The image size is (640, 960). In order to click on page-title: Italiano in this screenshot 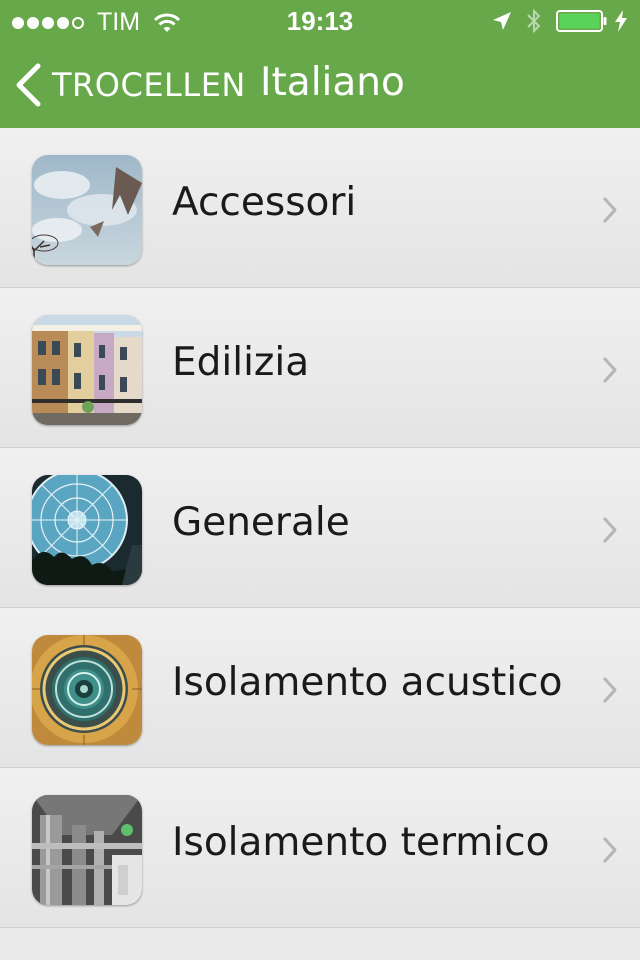, I will do `click(332, 82)`.